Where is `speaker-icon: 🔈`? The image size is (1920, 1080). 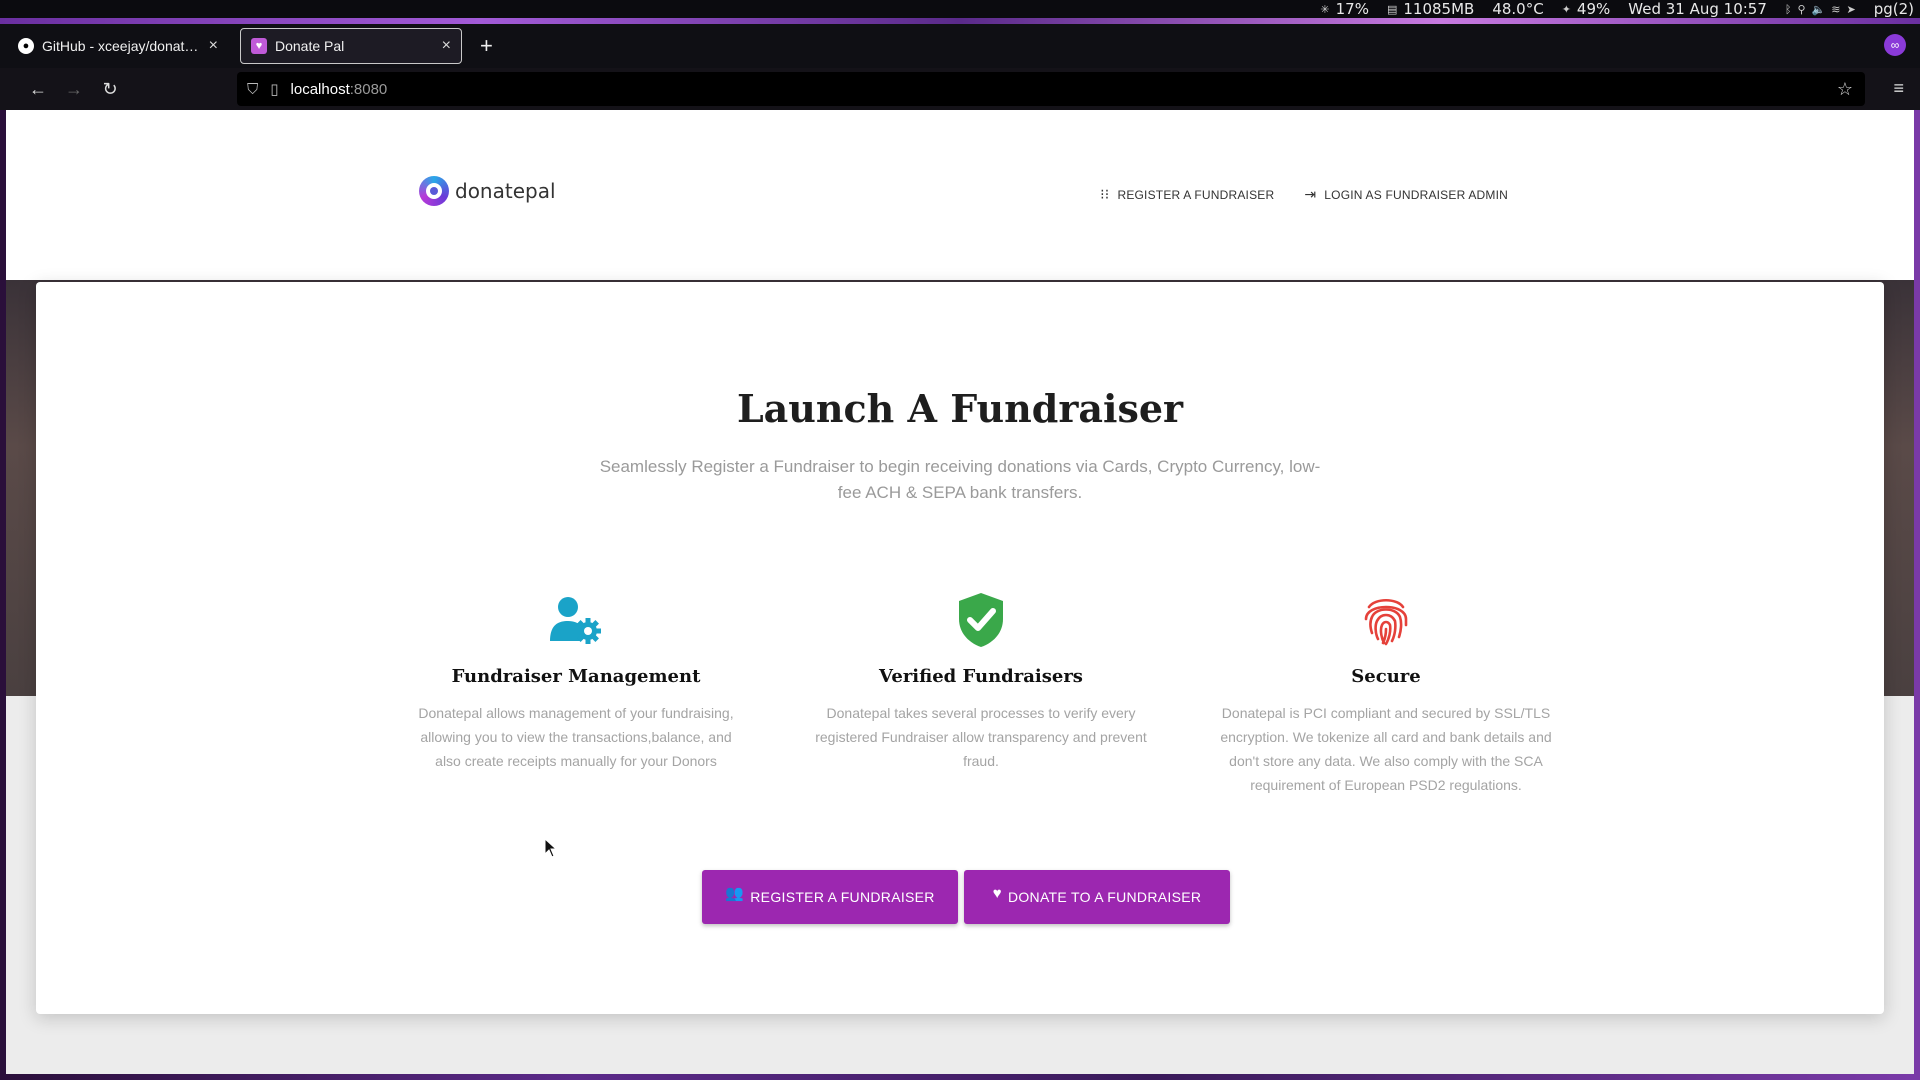 speaker-icon: 🔈 is located at coordinates (1819, 9).